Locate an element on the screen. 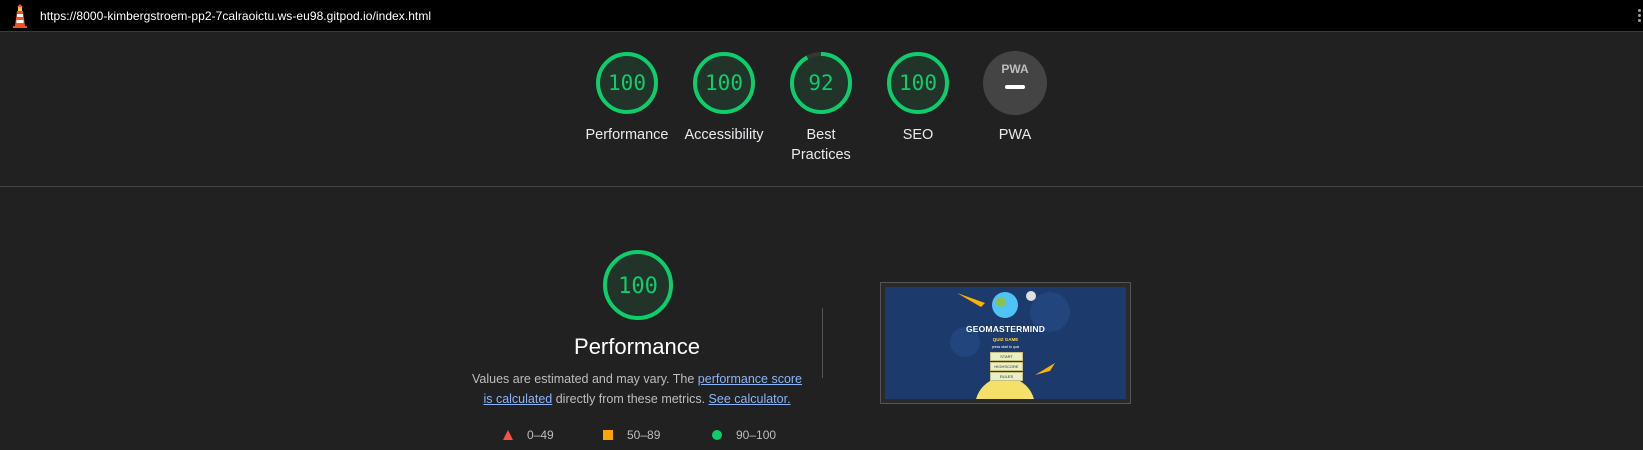  gauge-score: 92 is located at coordinates (820, 83).